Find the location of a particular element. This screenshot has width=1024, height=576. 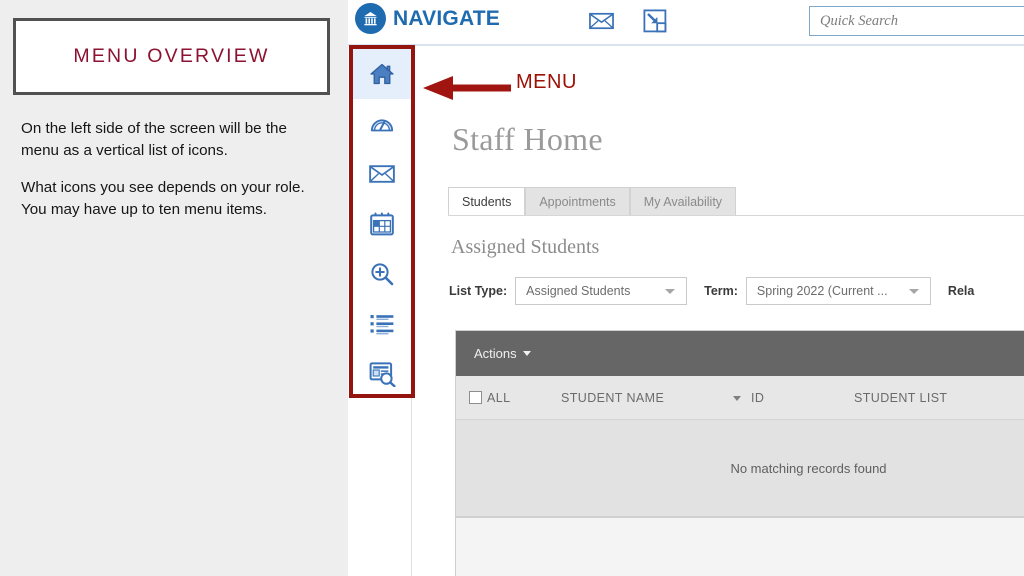

sidebar-item-lists is located at coordinates (382, 324).